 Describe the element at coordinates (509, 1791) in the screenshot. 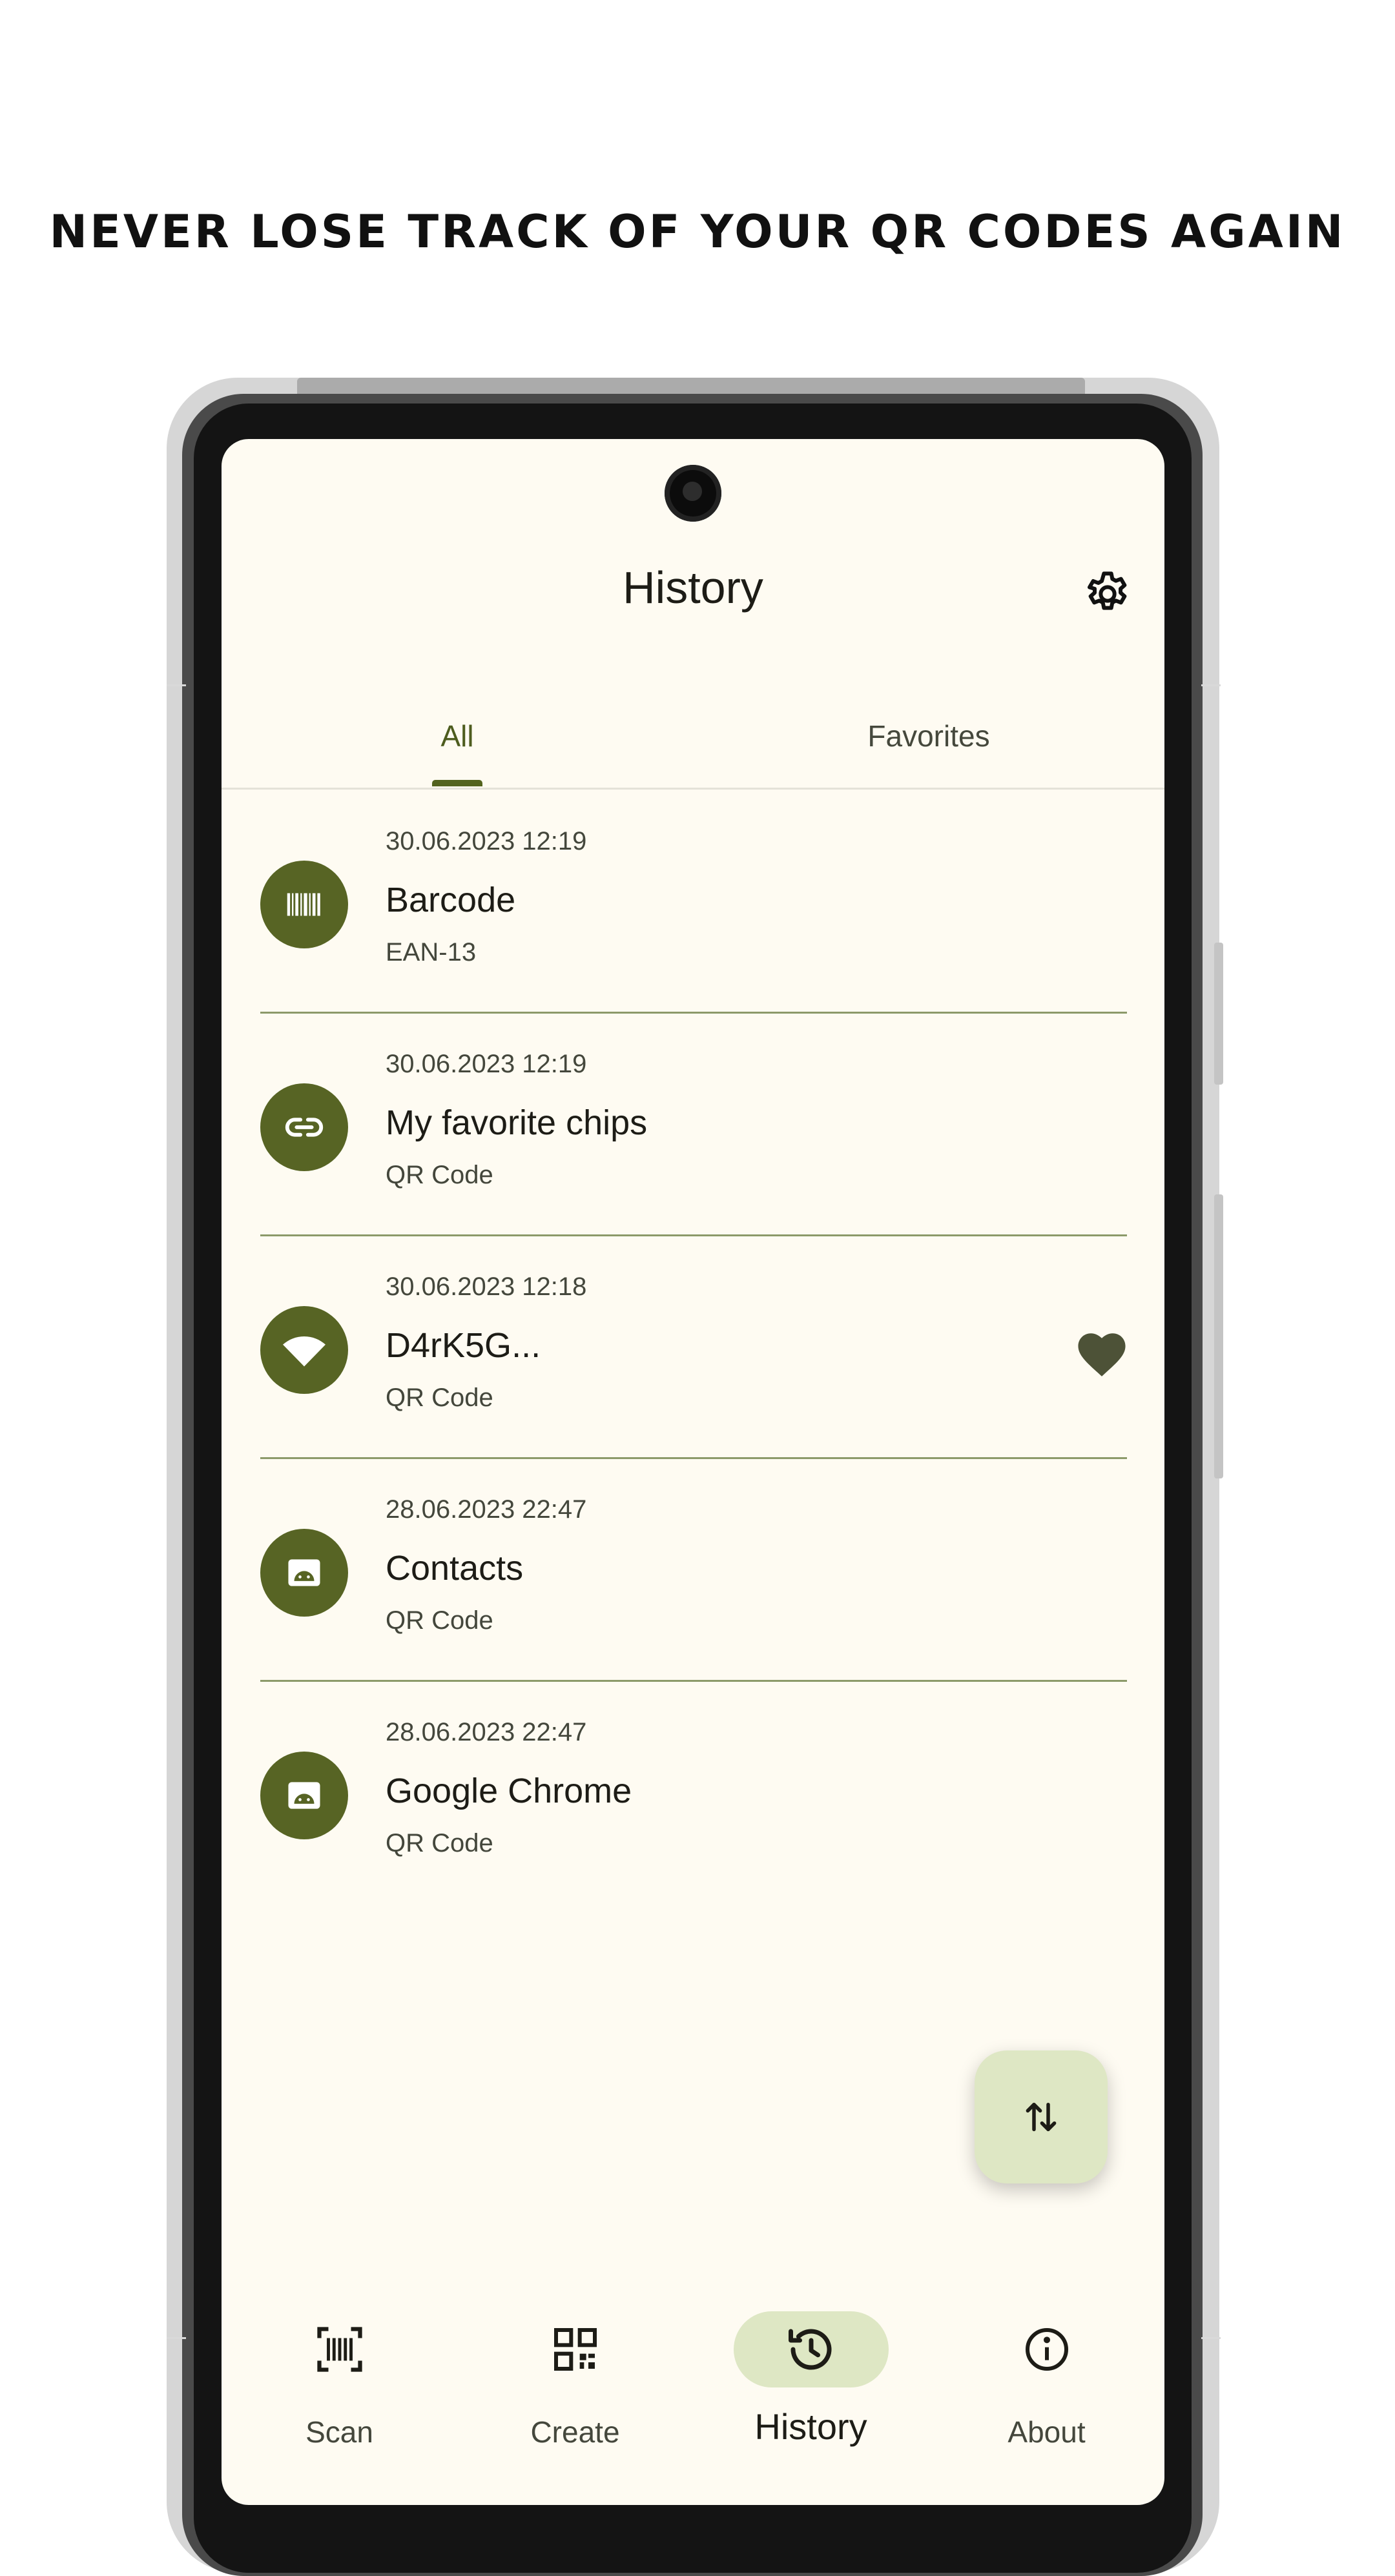

I see `item-name: Google Chrome` at that location.